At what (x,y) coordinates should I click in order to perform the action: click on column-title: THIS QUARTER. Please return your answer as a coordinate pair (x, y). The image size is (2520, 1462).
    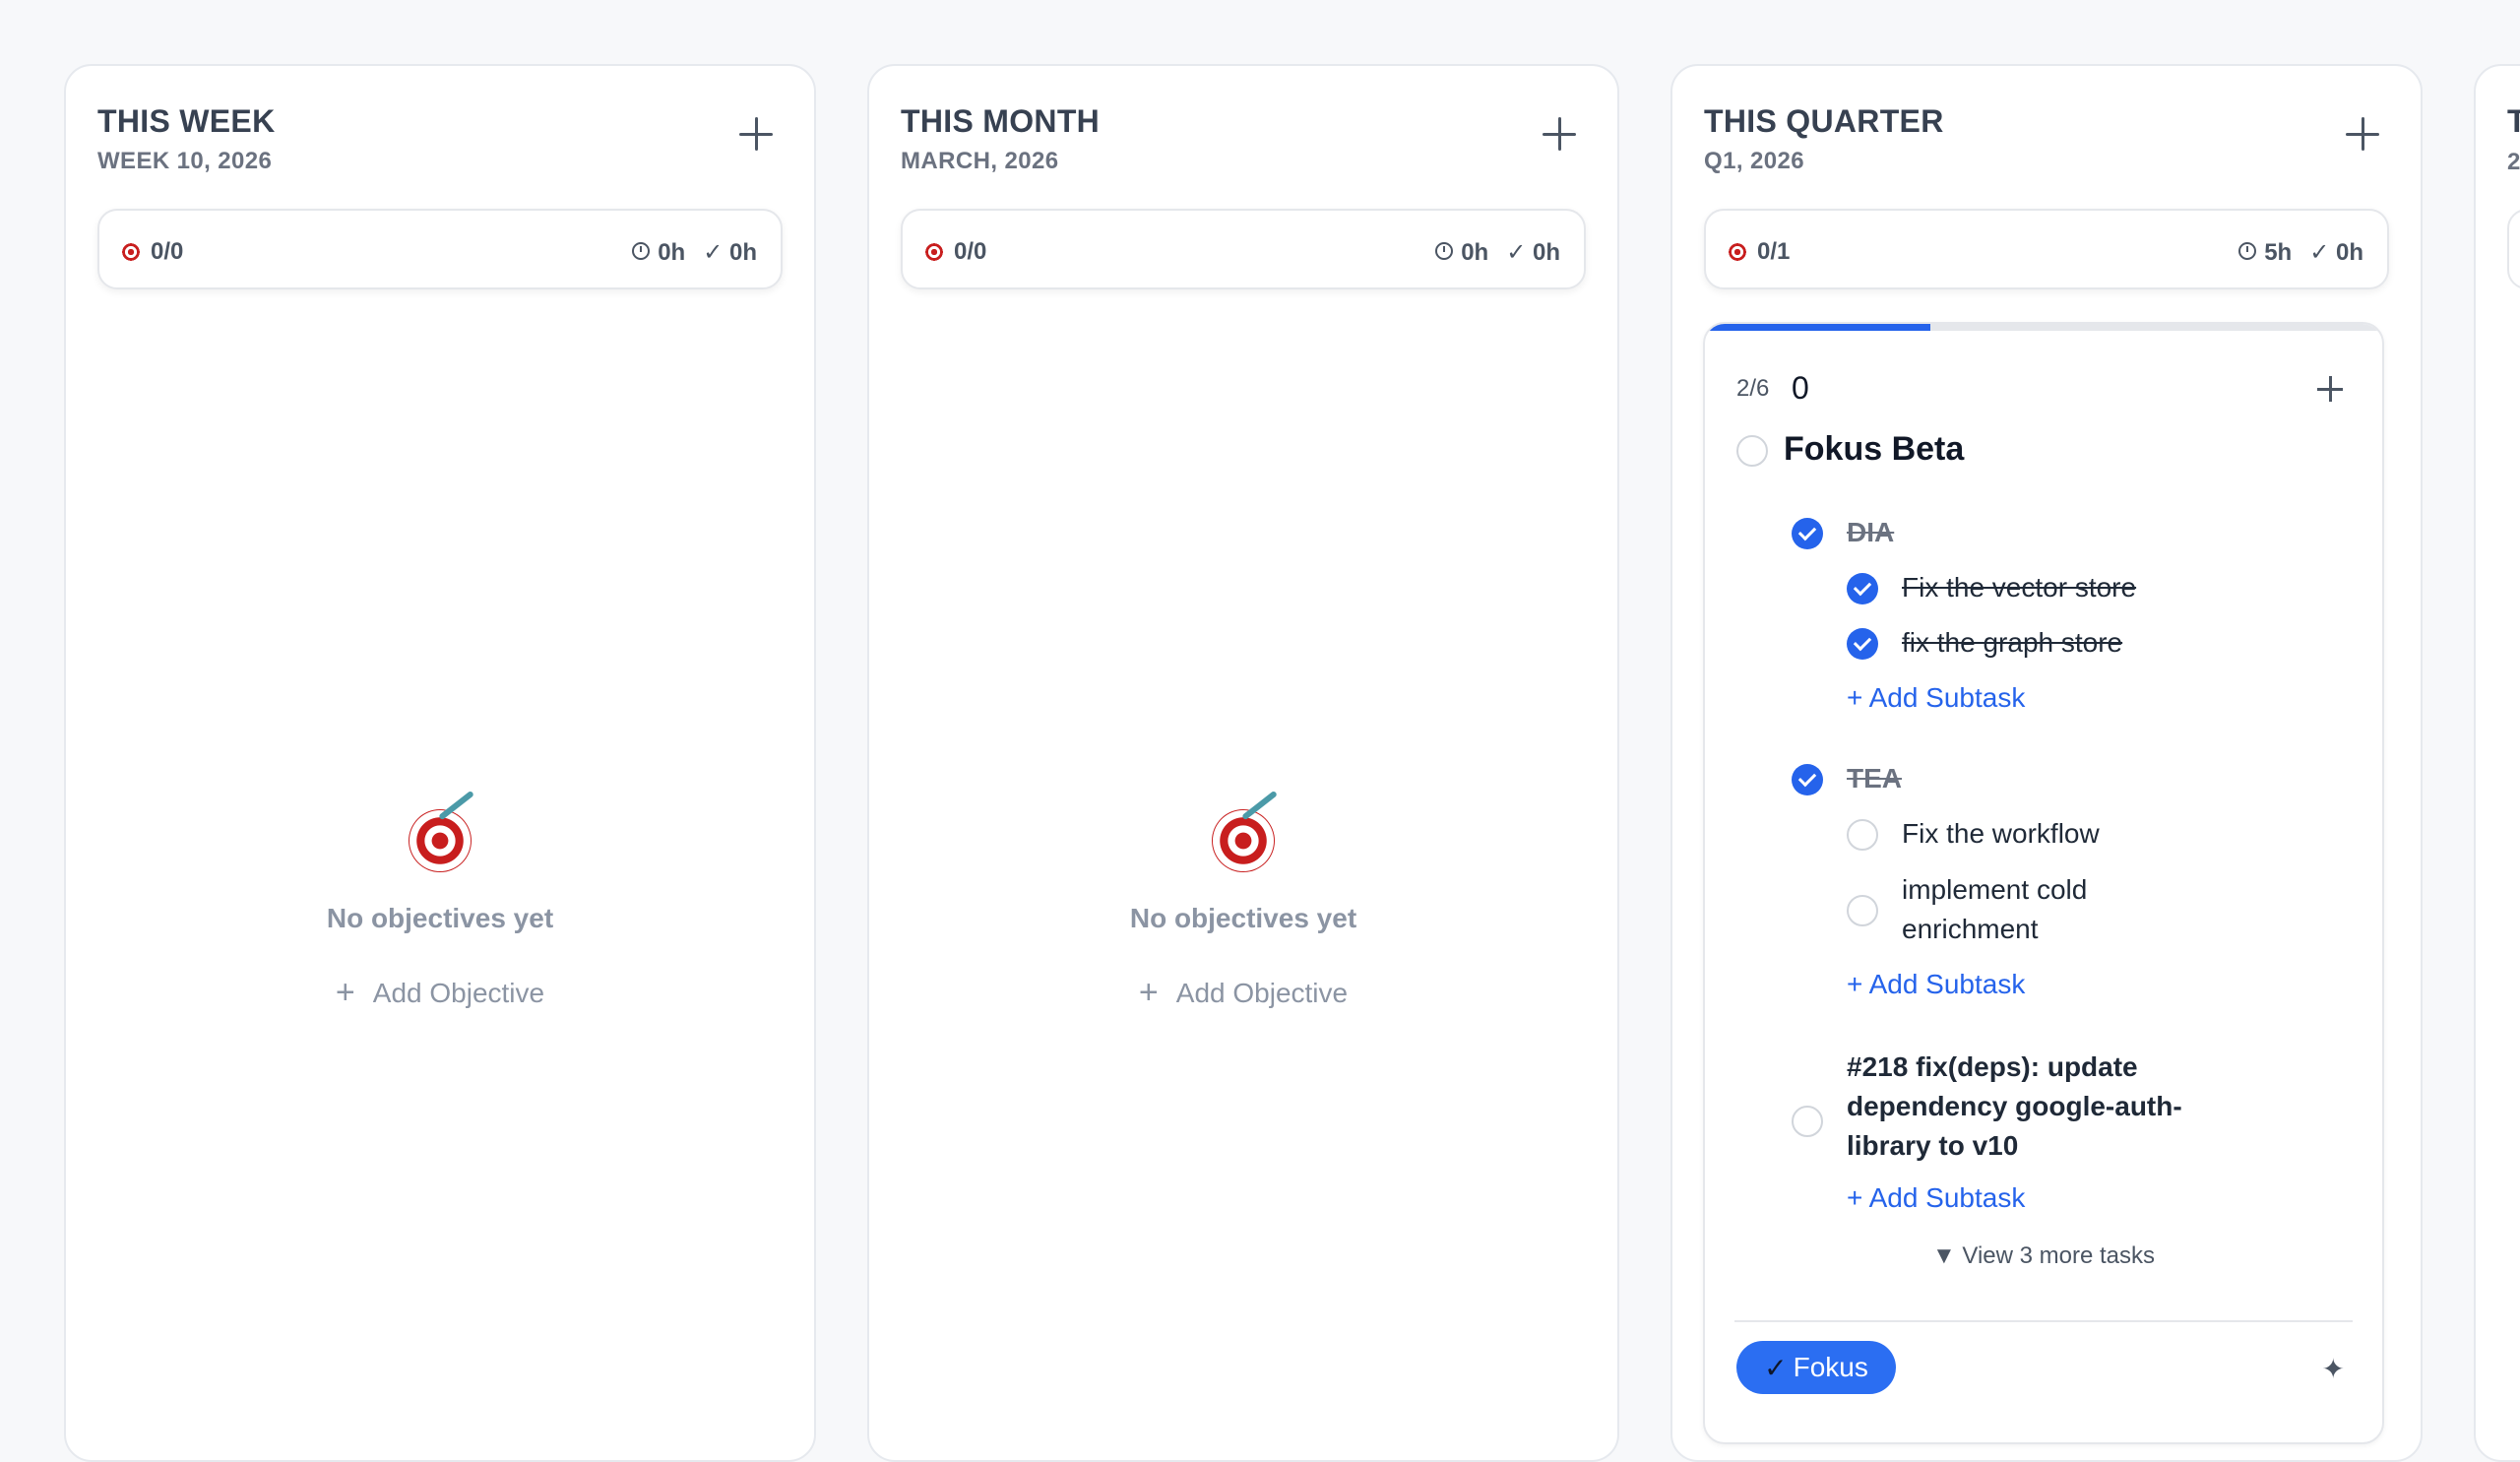
    Looking at the image, I should click on (1824, 121).